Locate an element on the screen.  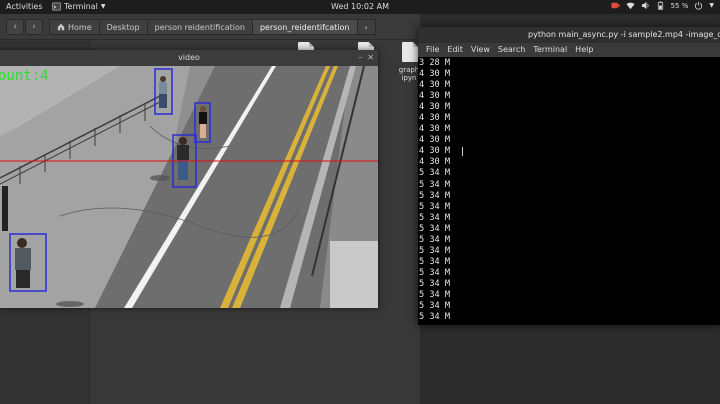
clock: Wed 10:02 AM is located at coordinates (360, 6).